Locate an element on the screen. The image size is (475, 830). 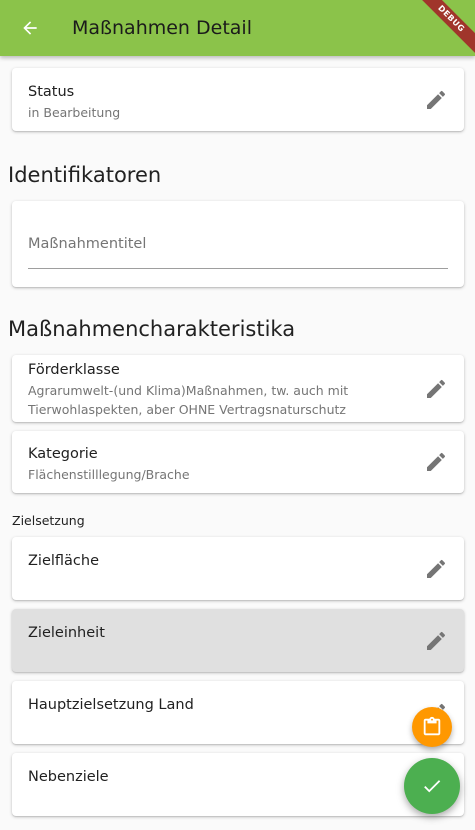
zielflaeche-card: Zielfläche is located at coordinates (238, 568).